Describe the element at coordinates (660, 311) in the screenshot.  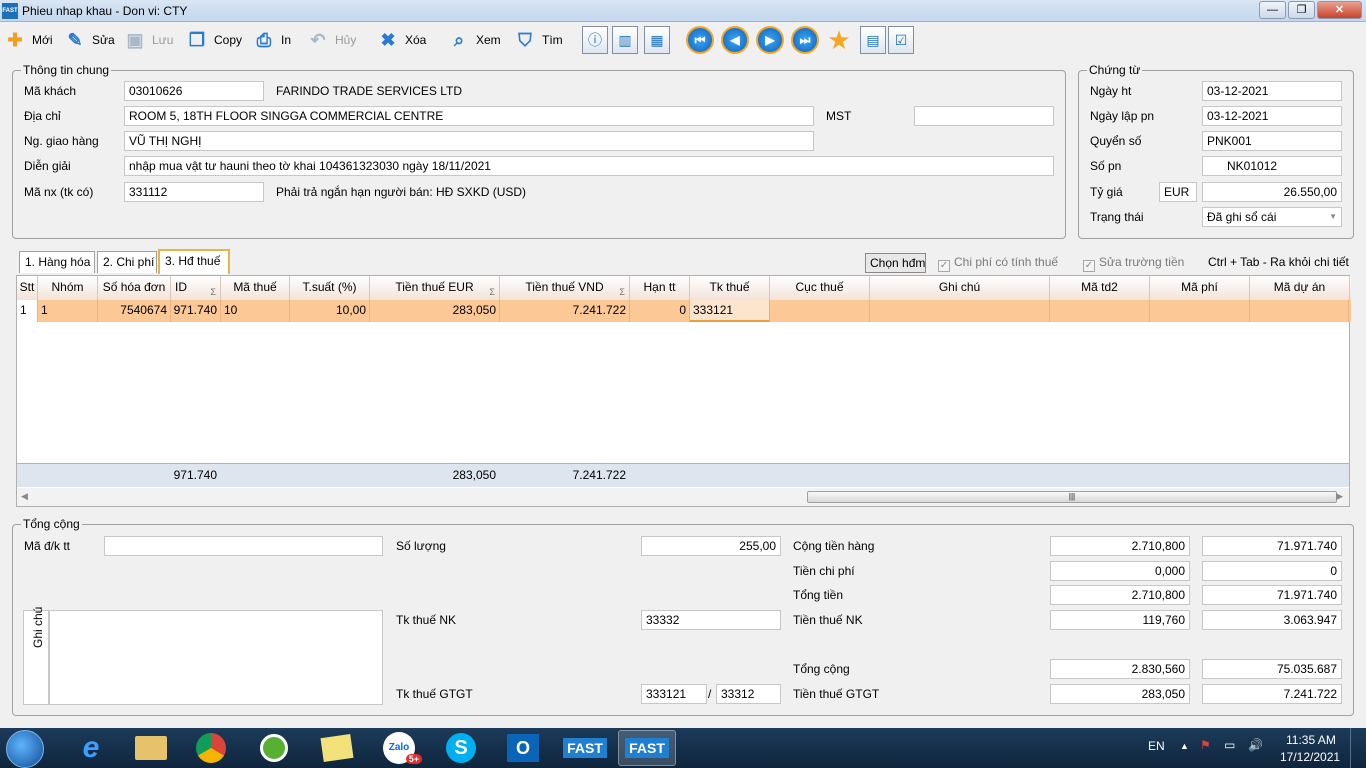
I see `cell-due: 0` at that location.